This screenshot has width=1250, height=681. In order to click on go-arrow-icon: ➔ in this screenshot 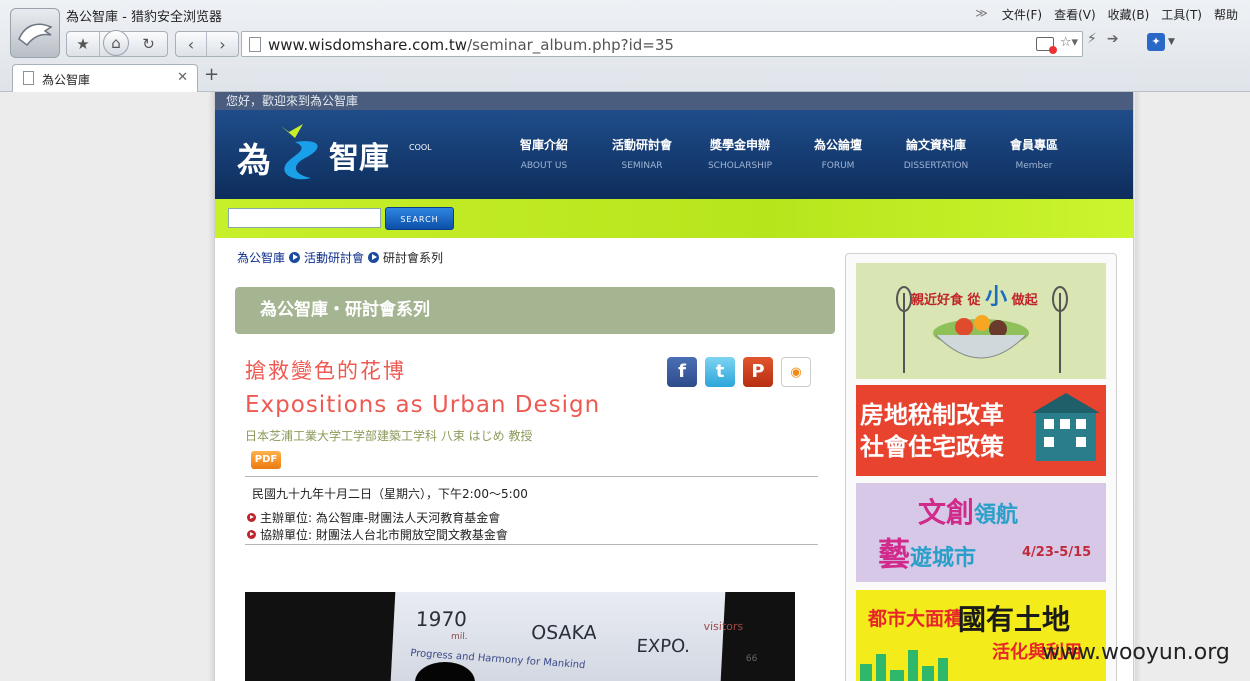, I will do `click(1113, 39)`.